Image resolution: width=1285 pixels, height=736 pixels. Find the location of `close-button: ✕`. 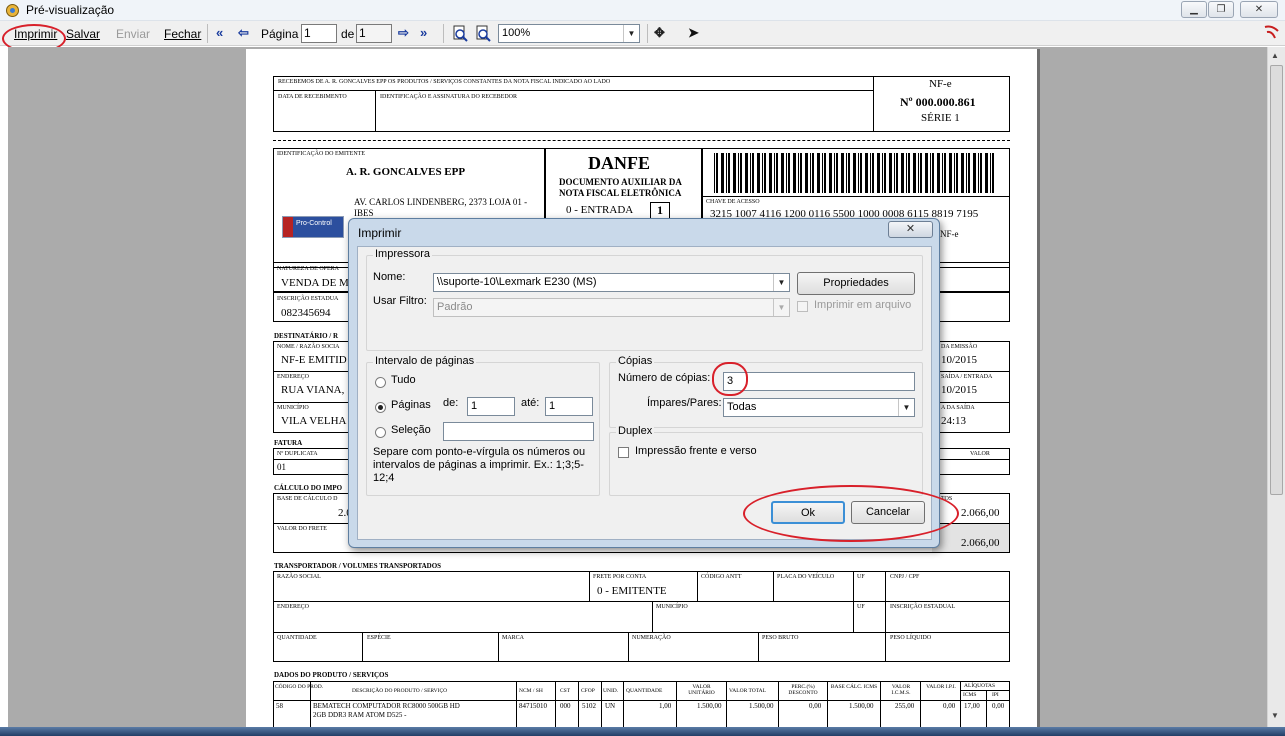

close-button: ✕ is located at coordinates (1259, 9).